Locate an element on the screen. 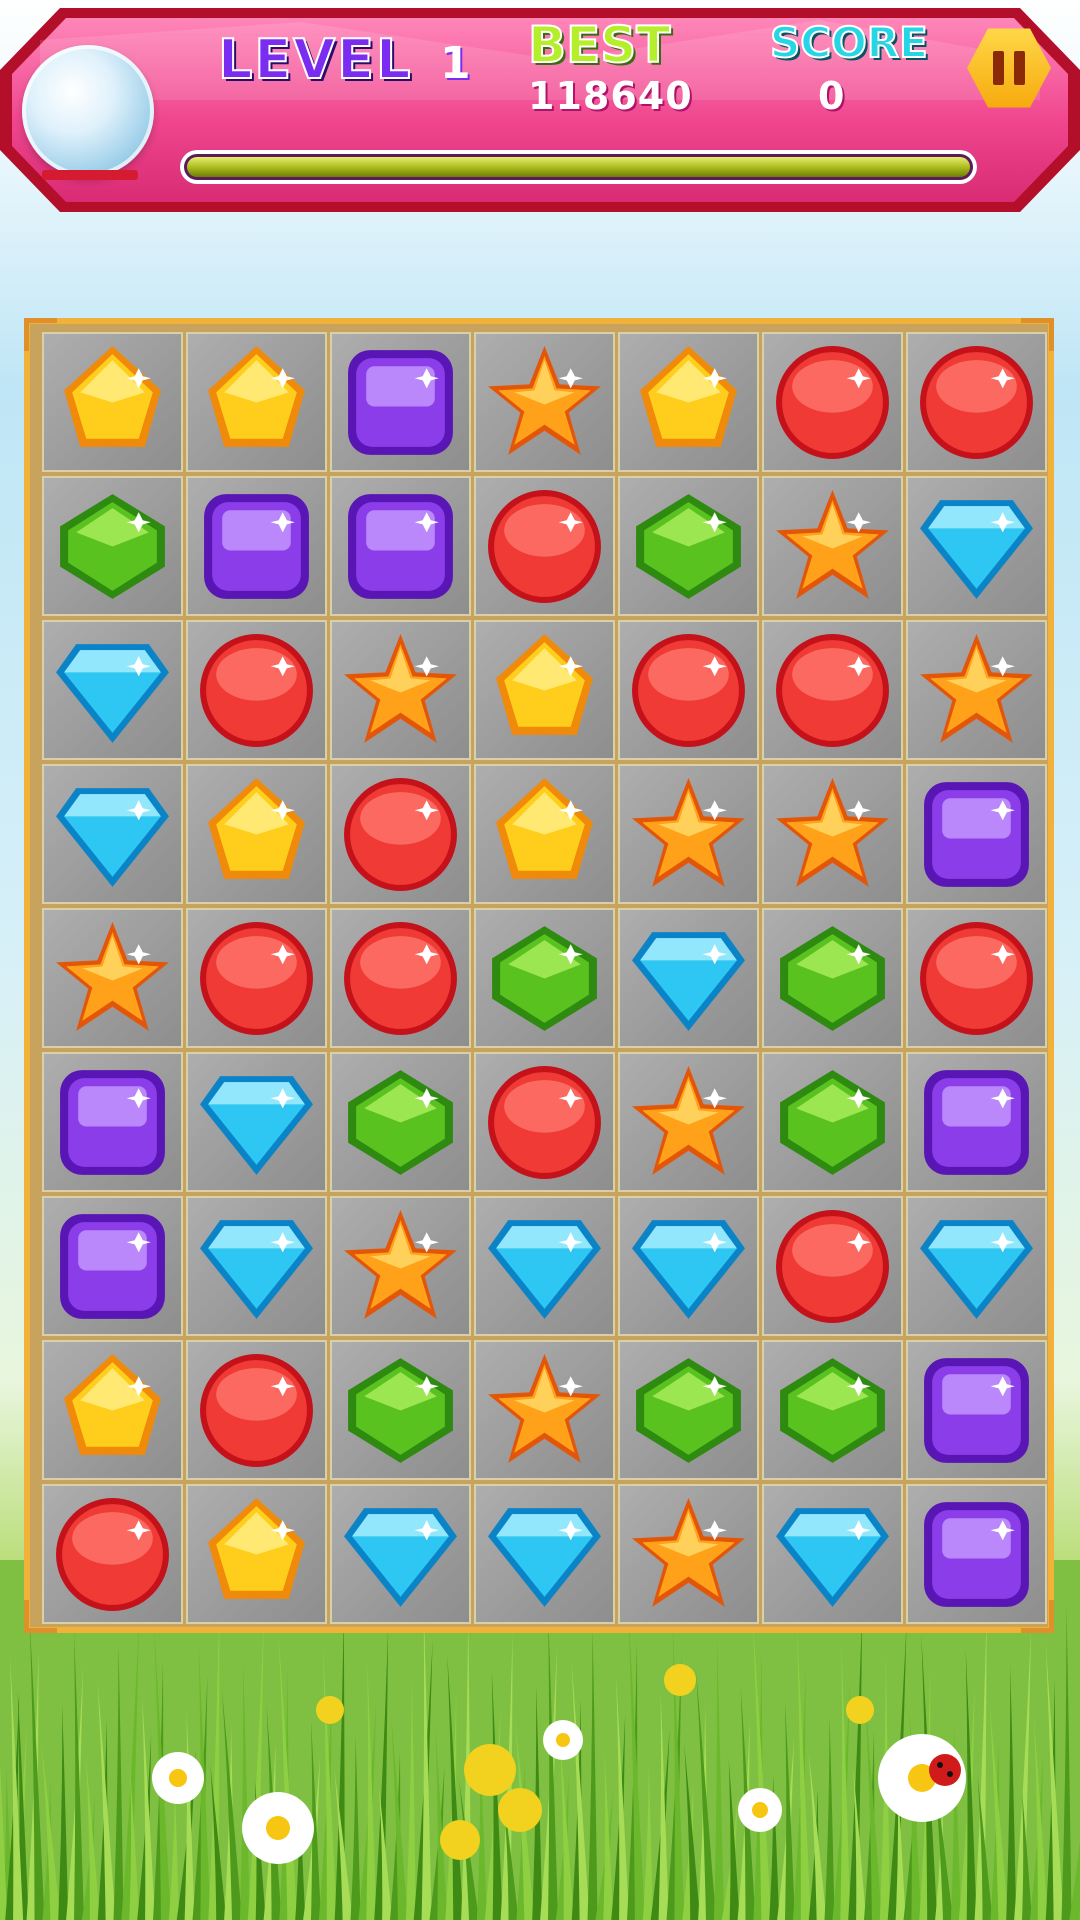 This screenshot has height=1920, width=1080. snow-globe-base is located at coordinates (90, 175).